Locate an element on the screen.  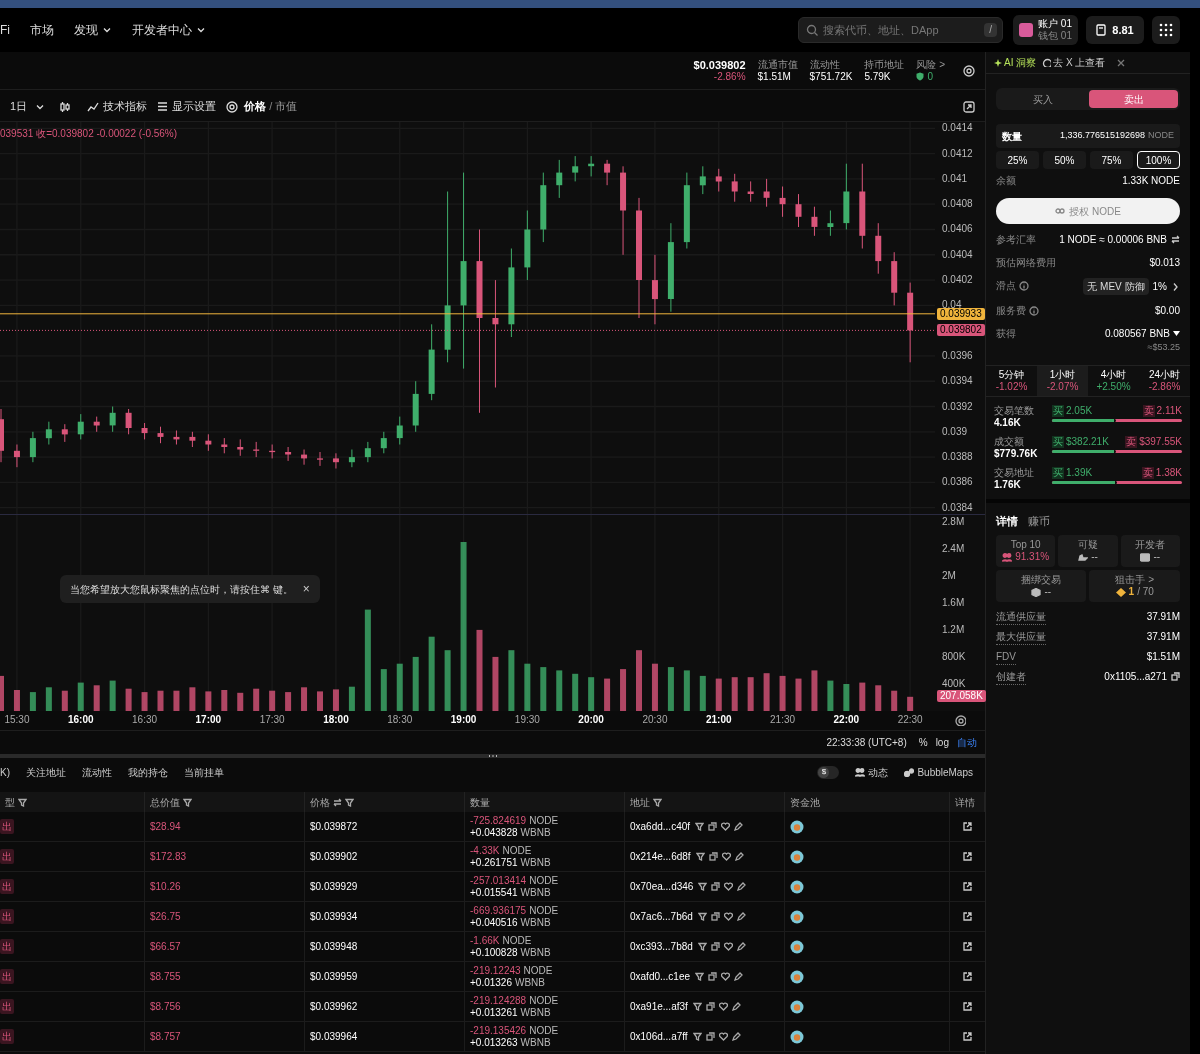
column-header: 价格 is located at coordinates (385, 802).